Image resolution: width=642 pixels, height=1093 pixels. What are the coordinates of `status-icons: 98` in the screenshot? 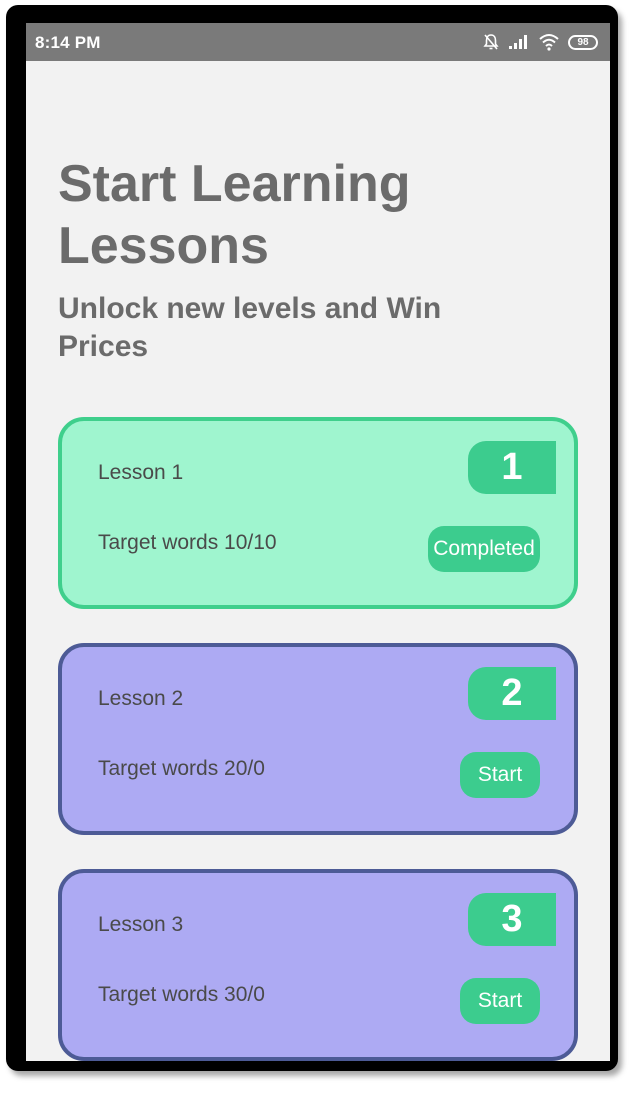 It's located at (540, 42).